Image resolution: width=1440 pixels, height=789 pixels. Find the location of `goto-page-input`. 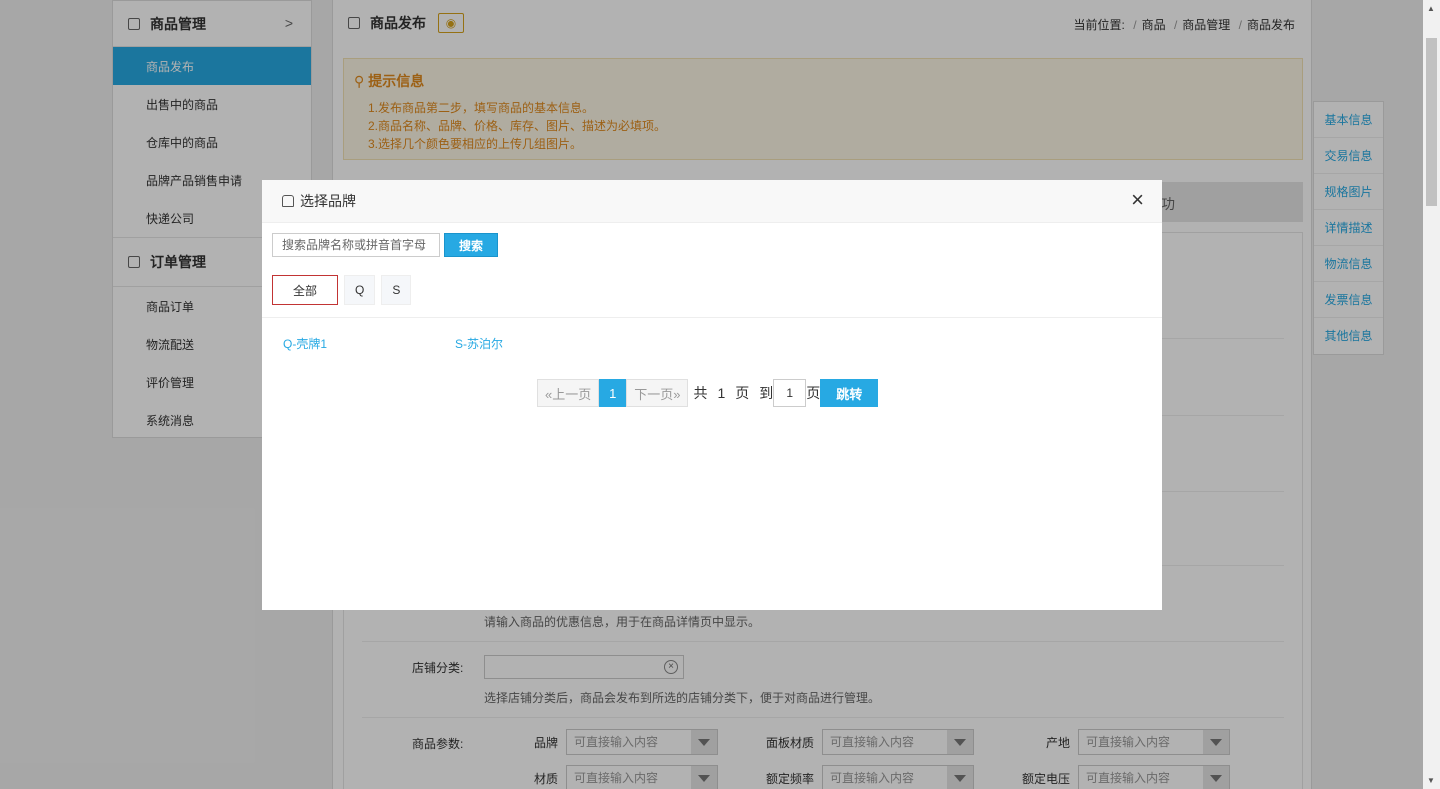

goto-page-input is located at coordinates (790, 393).